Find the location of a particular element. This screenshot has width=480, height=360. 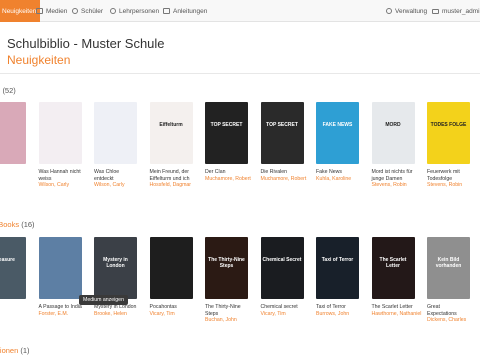

cover-text: Taxi of Terror is located at coordinates (337, 260).